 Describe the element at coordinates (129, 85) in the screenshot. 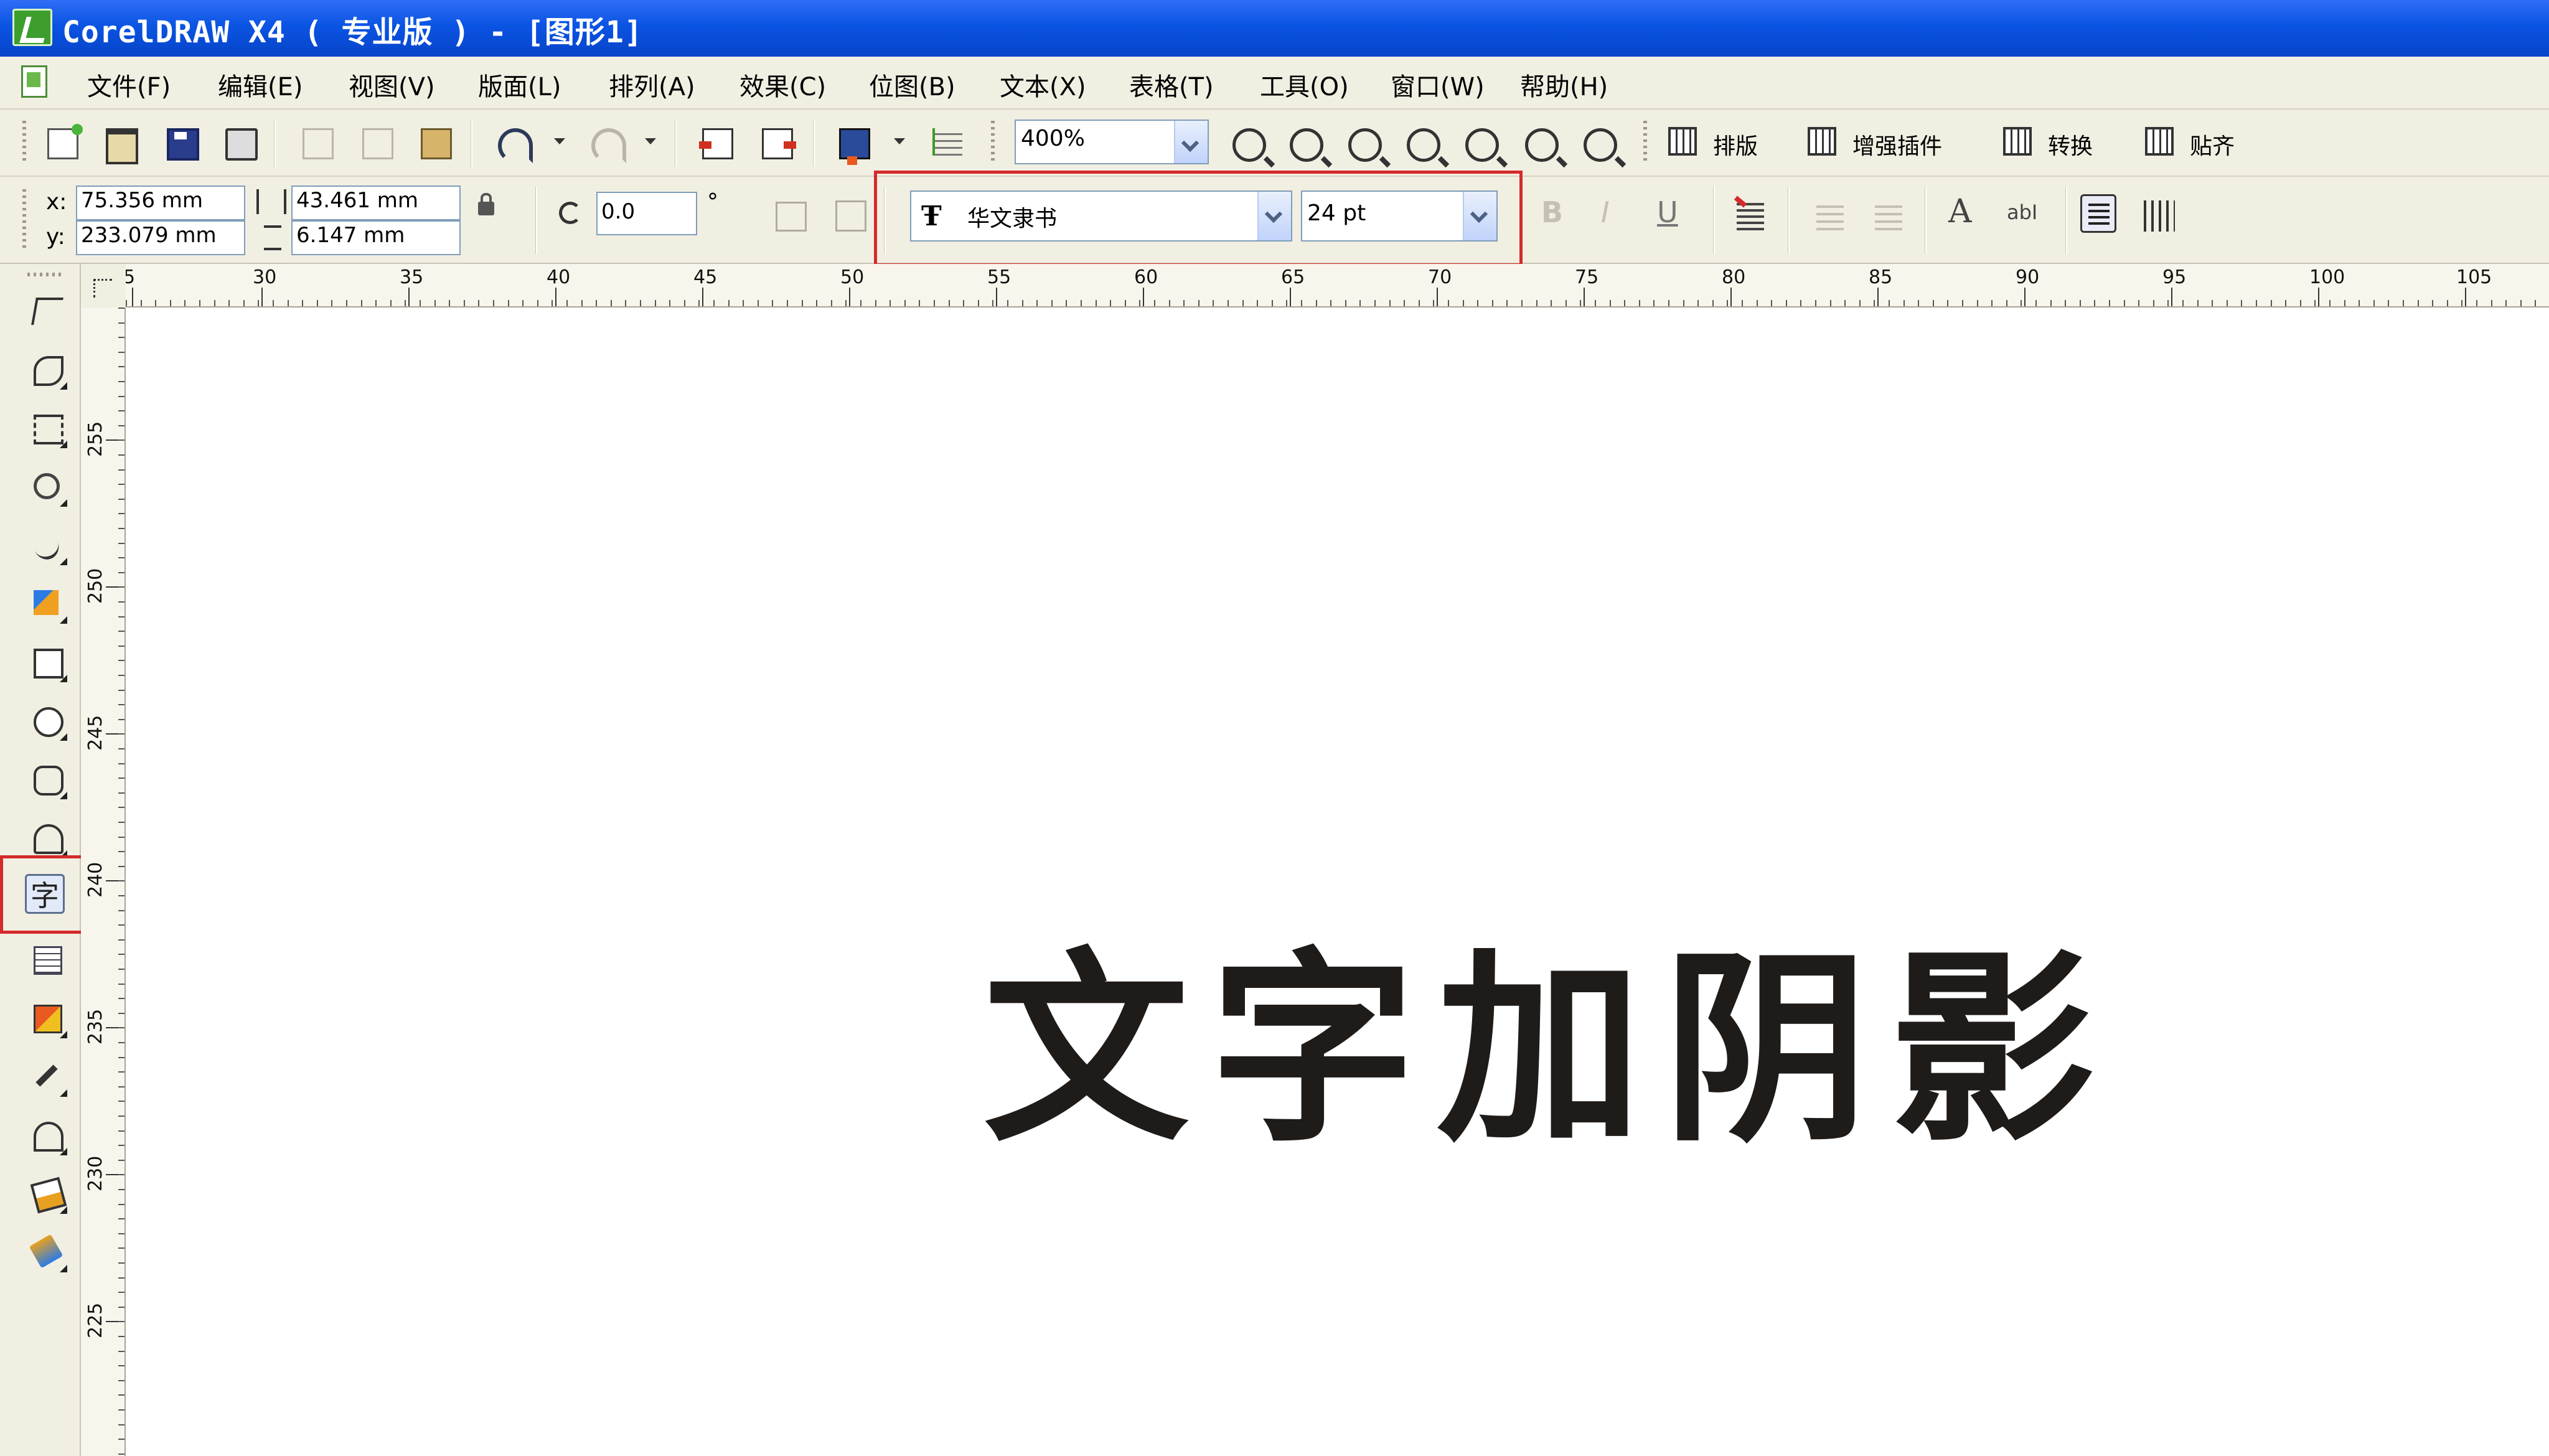

I see `menu-file: 文件(F)` at that location.